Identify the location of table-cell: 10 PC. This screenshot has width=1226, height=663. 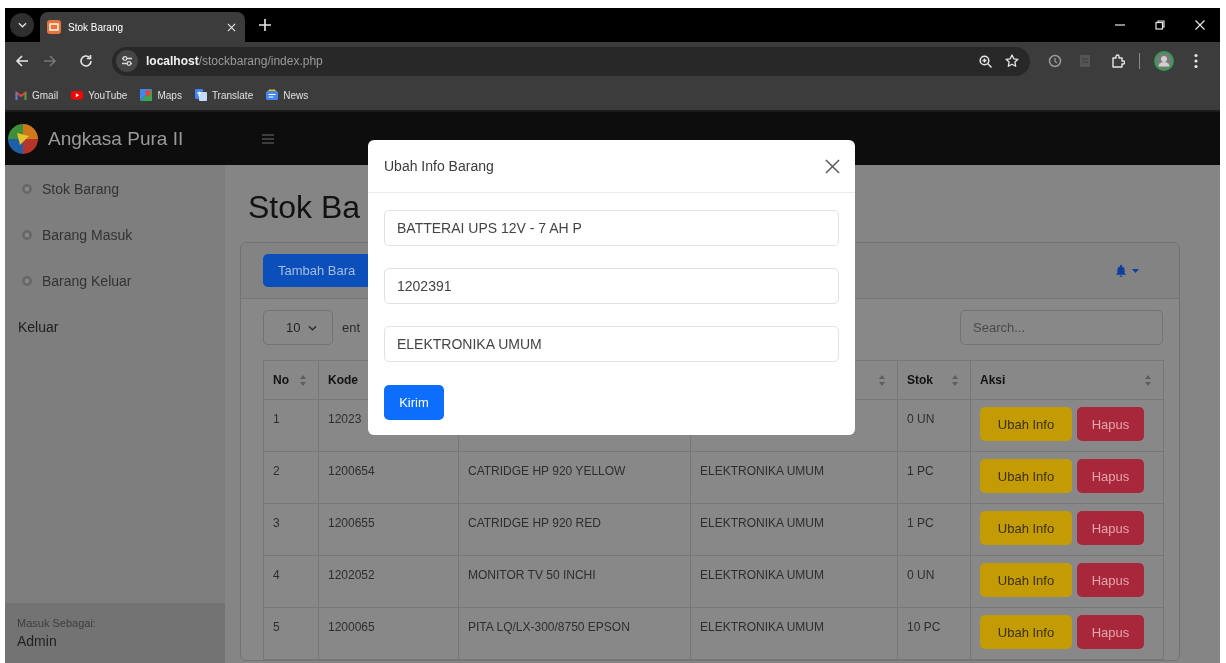
(924, 627).